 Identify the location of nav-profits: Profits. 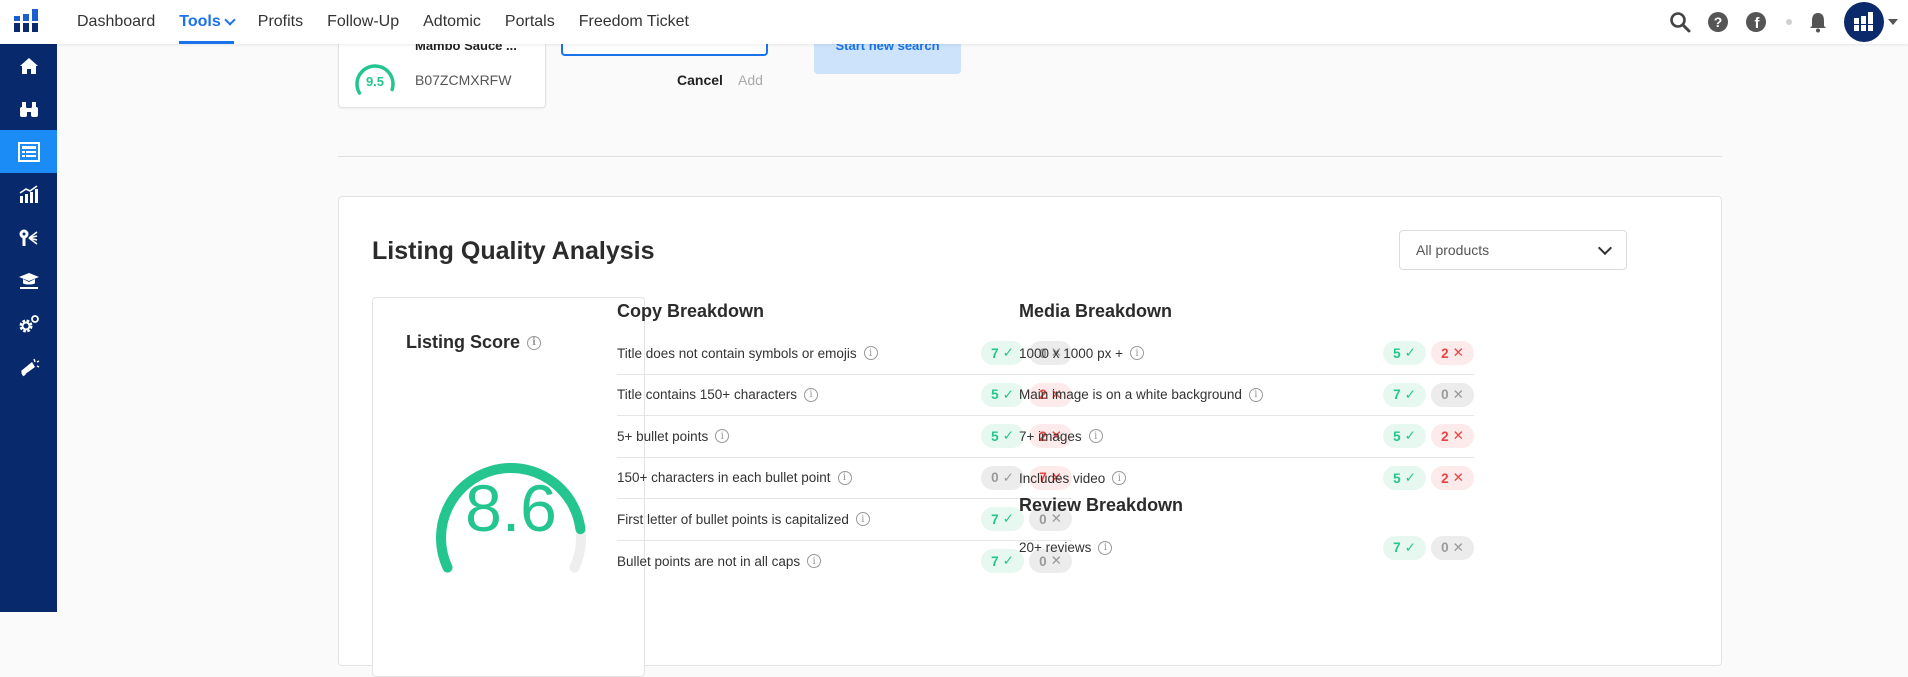
(280, 22).